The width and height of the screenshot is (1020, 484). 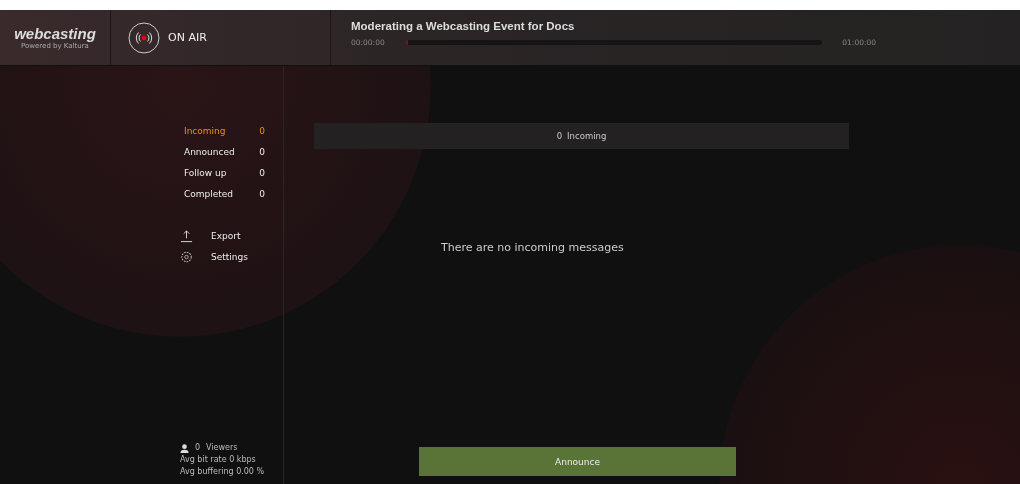 I want to click on sidebar-action: Export, so click(x=221, y=236).